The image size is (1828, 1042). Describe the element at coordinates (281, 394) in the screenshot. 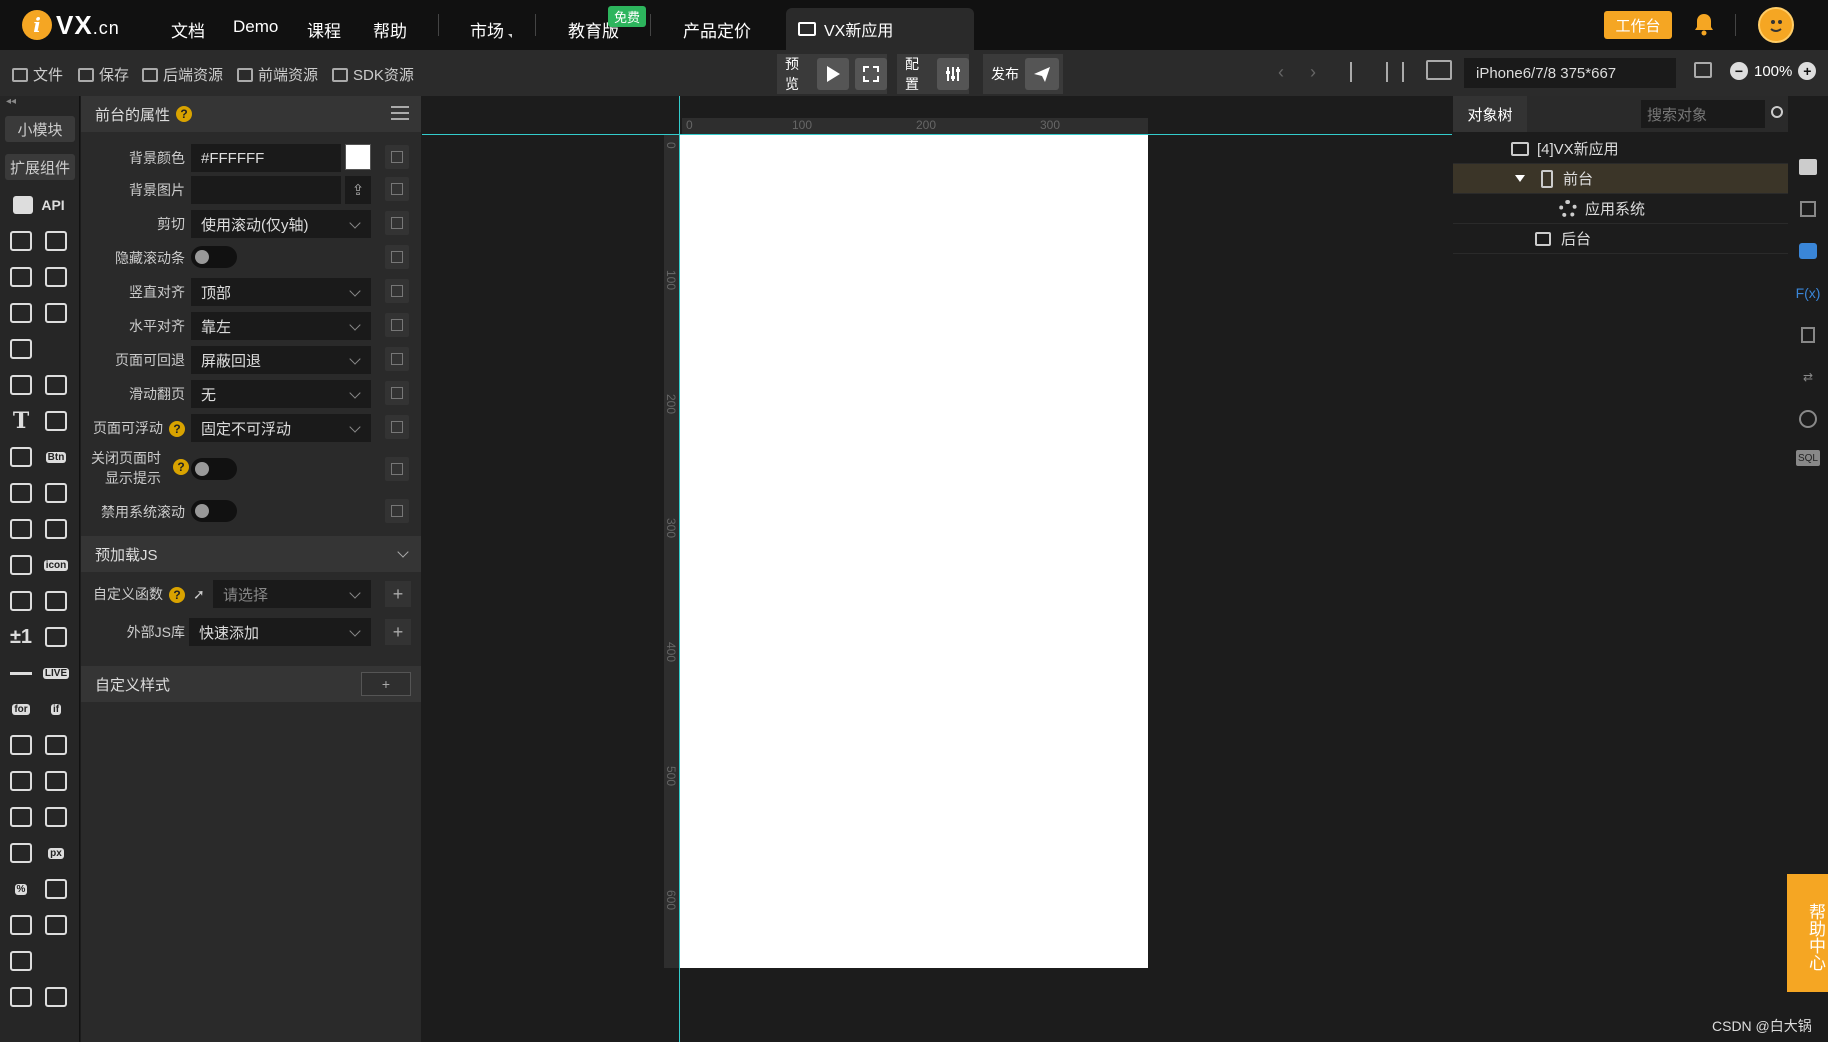

I see `swipe-paging-select: 无` at that location.